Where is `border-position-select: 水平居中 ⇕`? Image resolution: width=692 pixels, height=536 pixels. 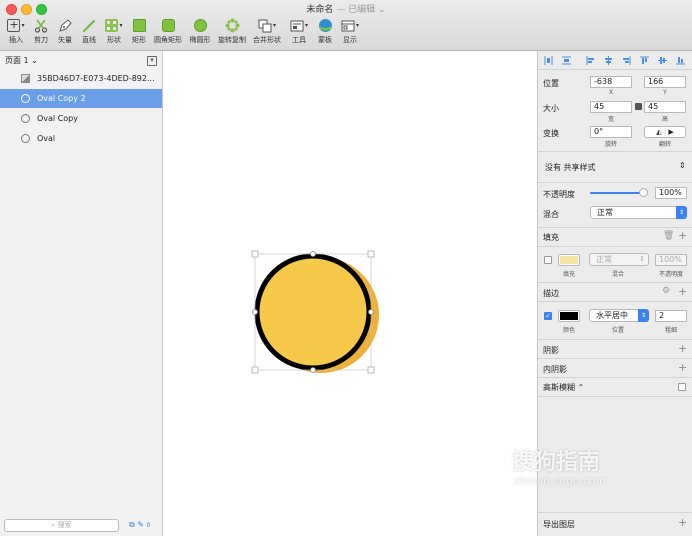
border-position-select: 水平居中 ⇕ is located at coordinates (619, 315).